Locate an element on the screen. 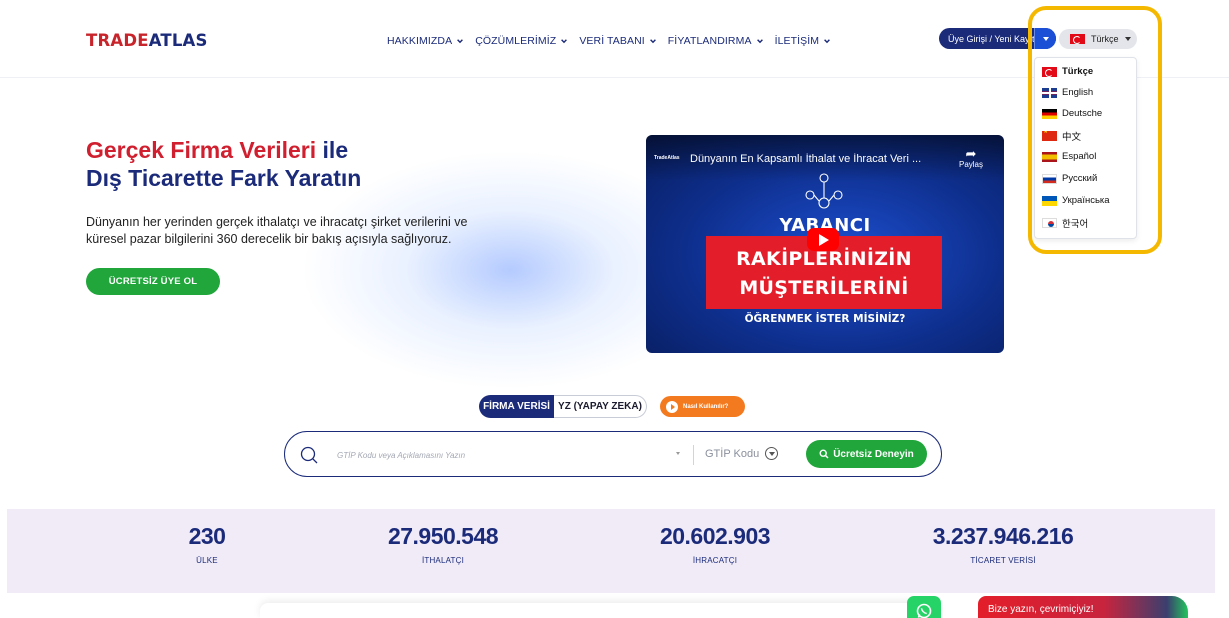 The image size is (1229, 618). stat-trade-records: 3.237.946.216 TİCARET VERİSİ is located at coordinates (1003, 544).